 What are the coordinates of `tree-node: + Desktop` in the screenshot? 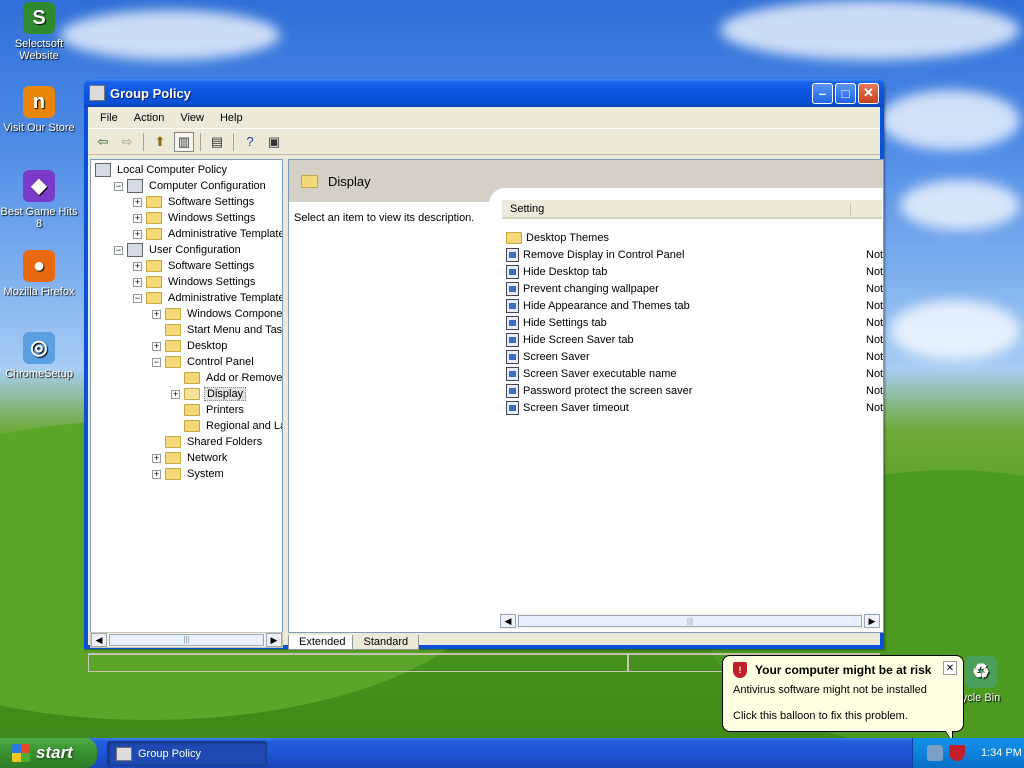 It's located at (190, 346).